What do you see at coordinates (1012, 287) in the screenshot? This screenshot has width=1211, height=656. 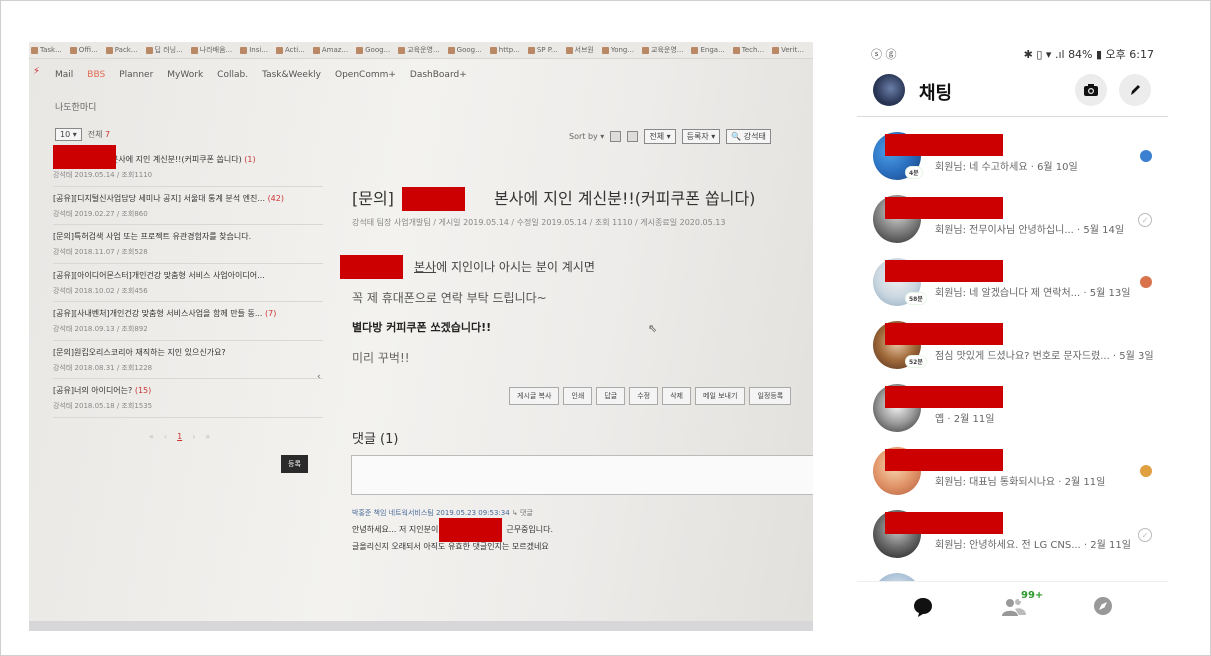 I see `chat-list-item: 58분 회원님: 네 알겠습니다 제 연락처... · 5월 13일` at bounding box center [1012, 287].